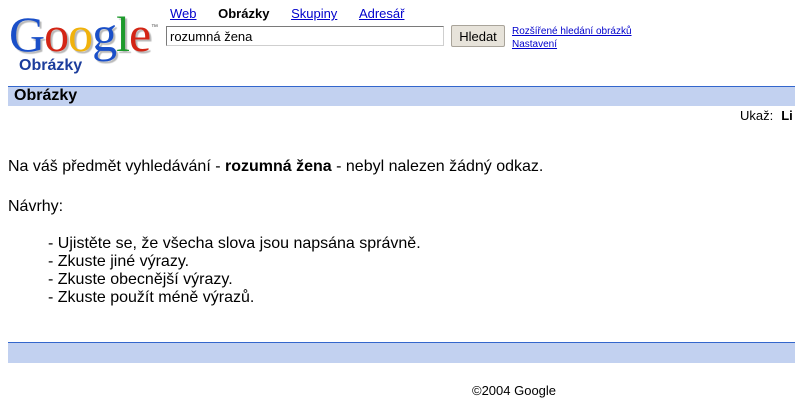 Image resolution: width=795 pixels, height=398 pixels. I want to click on suggestions-label: Návrhy:, so click(36, 206).